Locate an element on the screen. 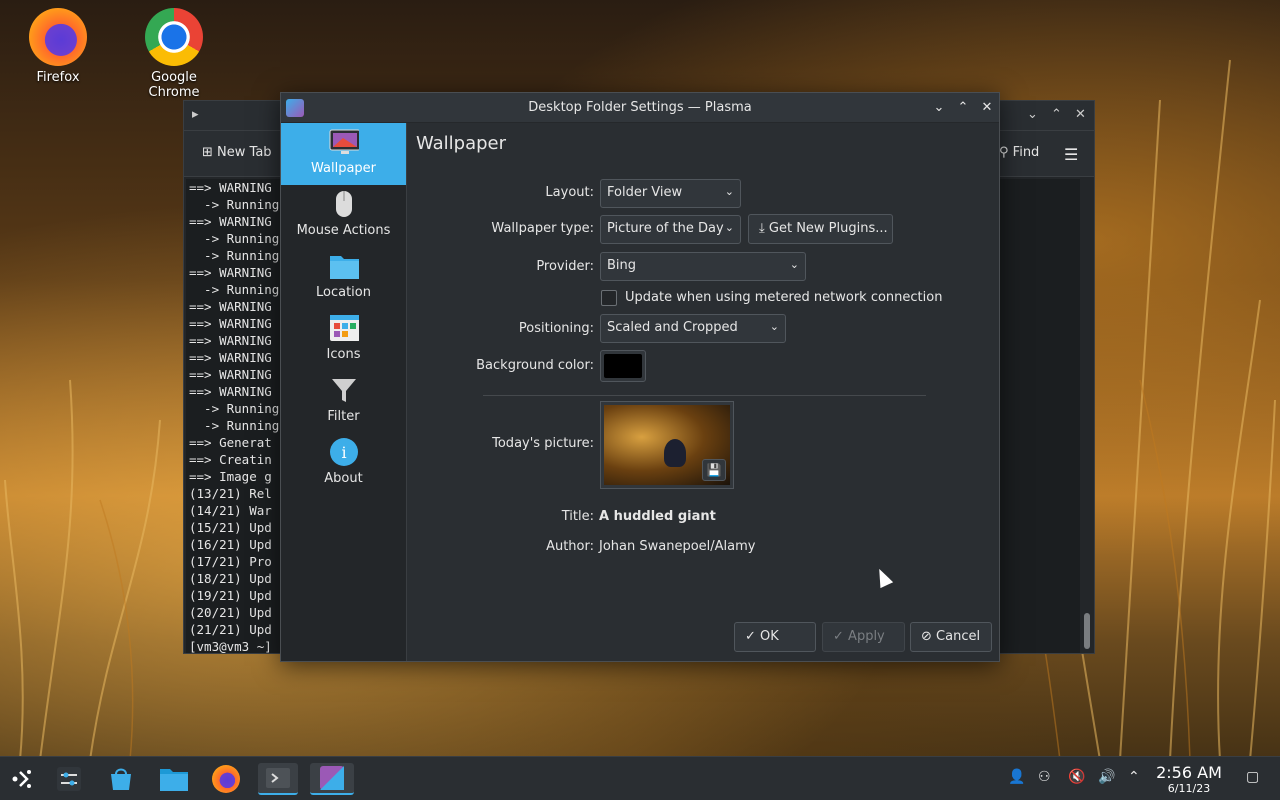 The width and height of the screenshot is (1280, 800). terminal-icon is located at coordinates (278, 778).